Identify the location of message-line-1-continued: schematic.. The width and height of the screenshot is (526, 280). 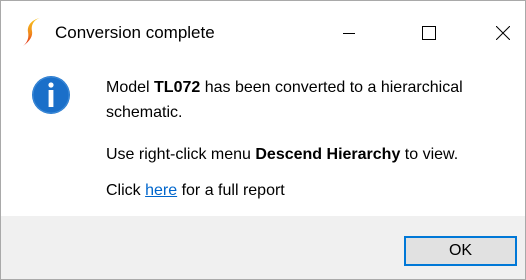
(144, 113).